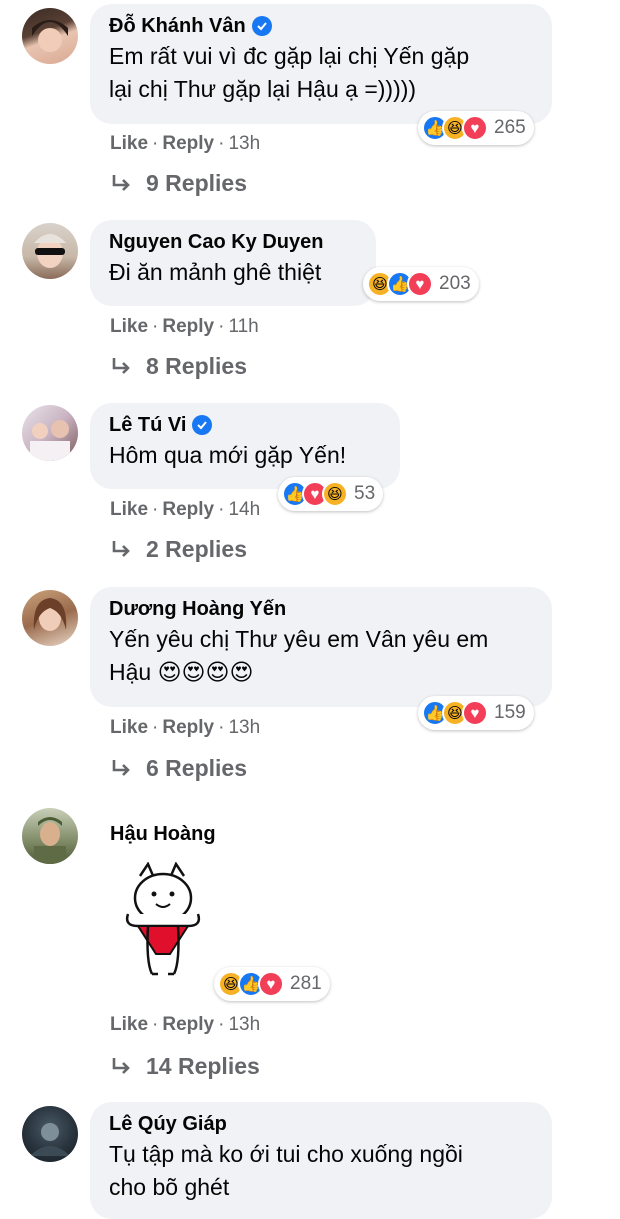 Image resolution: width=620 pixels, height=1219 pixels. I want to click on reaction-summary: 👍 😆 ♥ 159, so click(476, 713).